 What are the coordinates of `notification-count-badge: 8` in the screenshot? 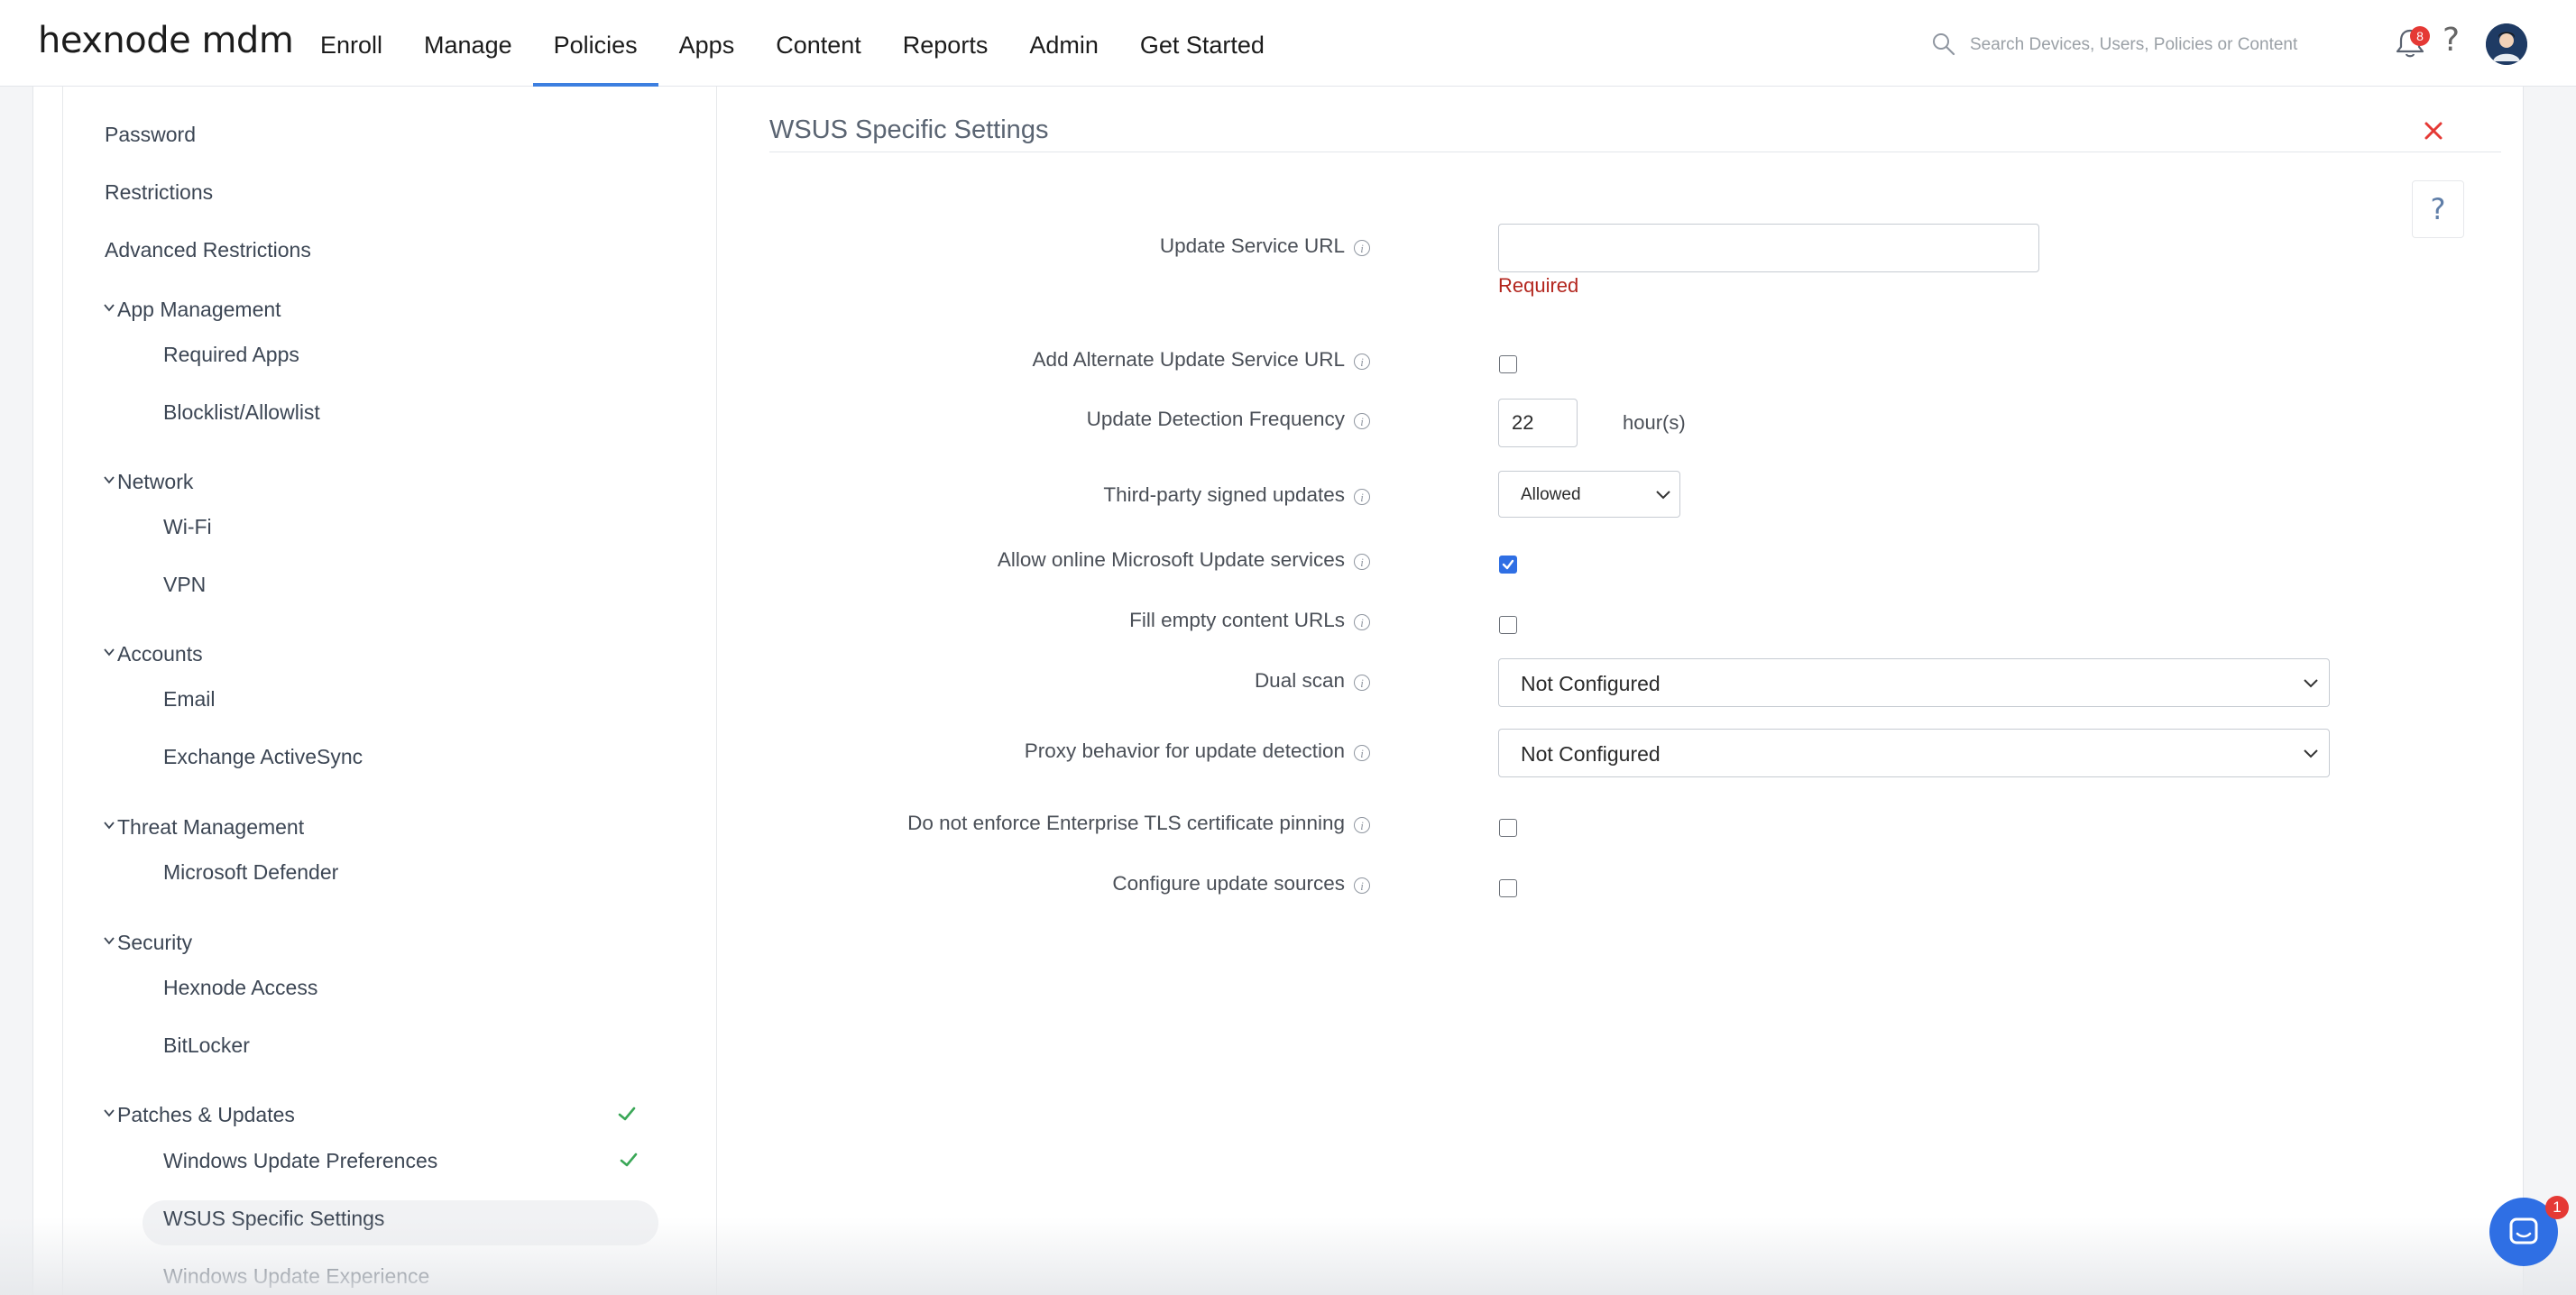 It's located at (2420, 36).